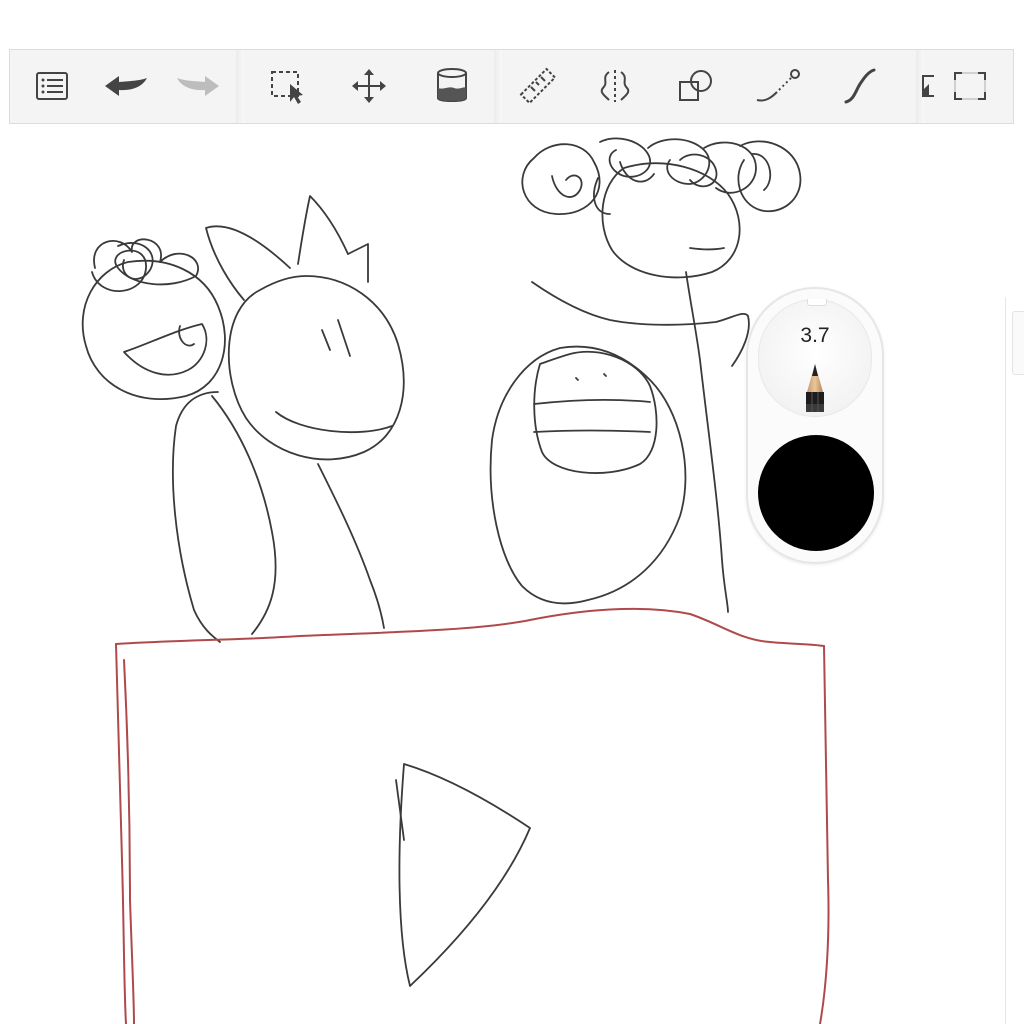  I want to click on size-notch, so click(817, 302).